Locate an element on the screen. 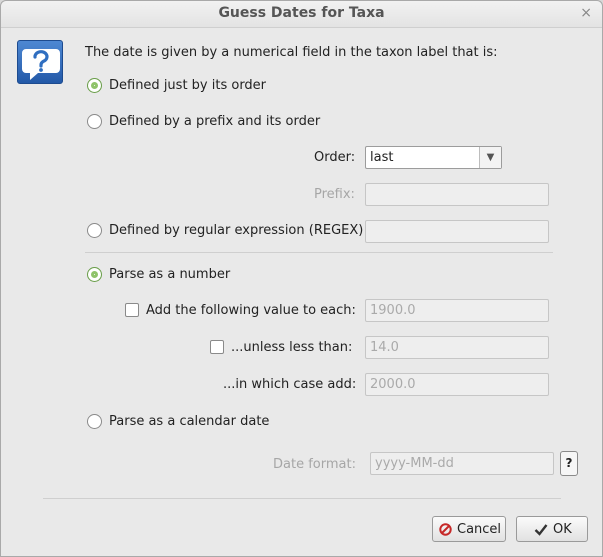 The height and width of the screenshot is (557, 603). cancel-button: Cancel is located at coordinates (469, 529).